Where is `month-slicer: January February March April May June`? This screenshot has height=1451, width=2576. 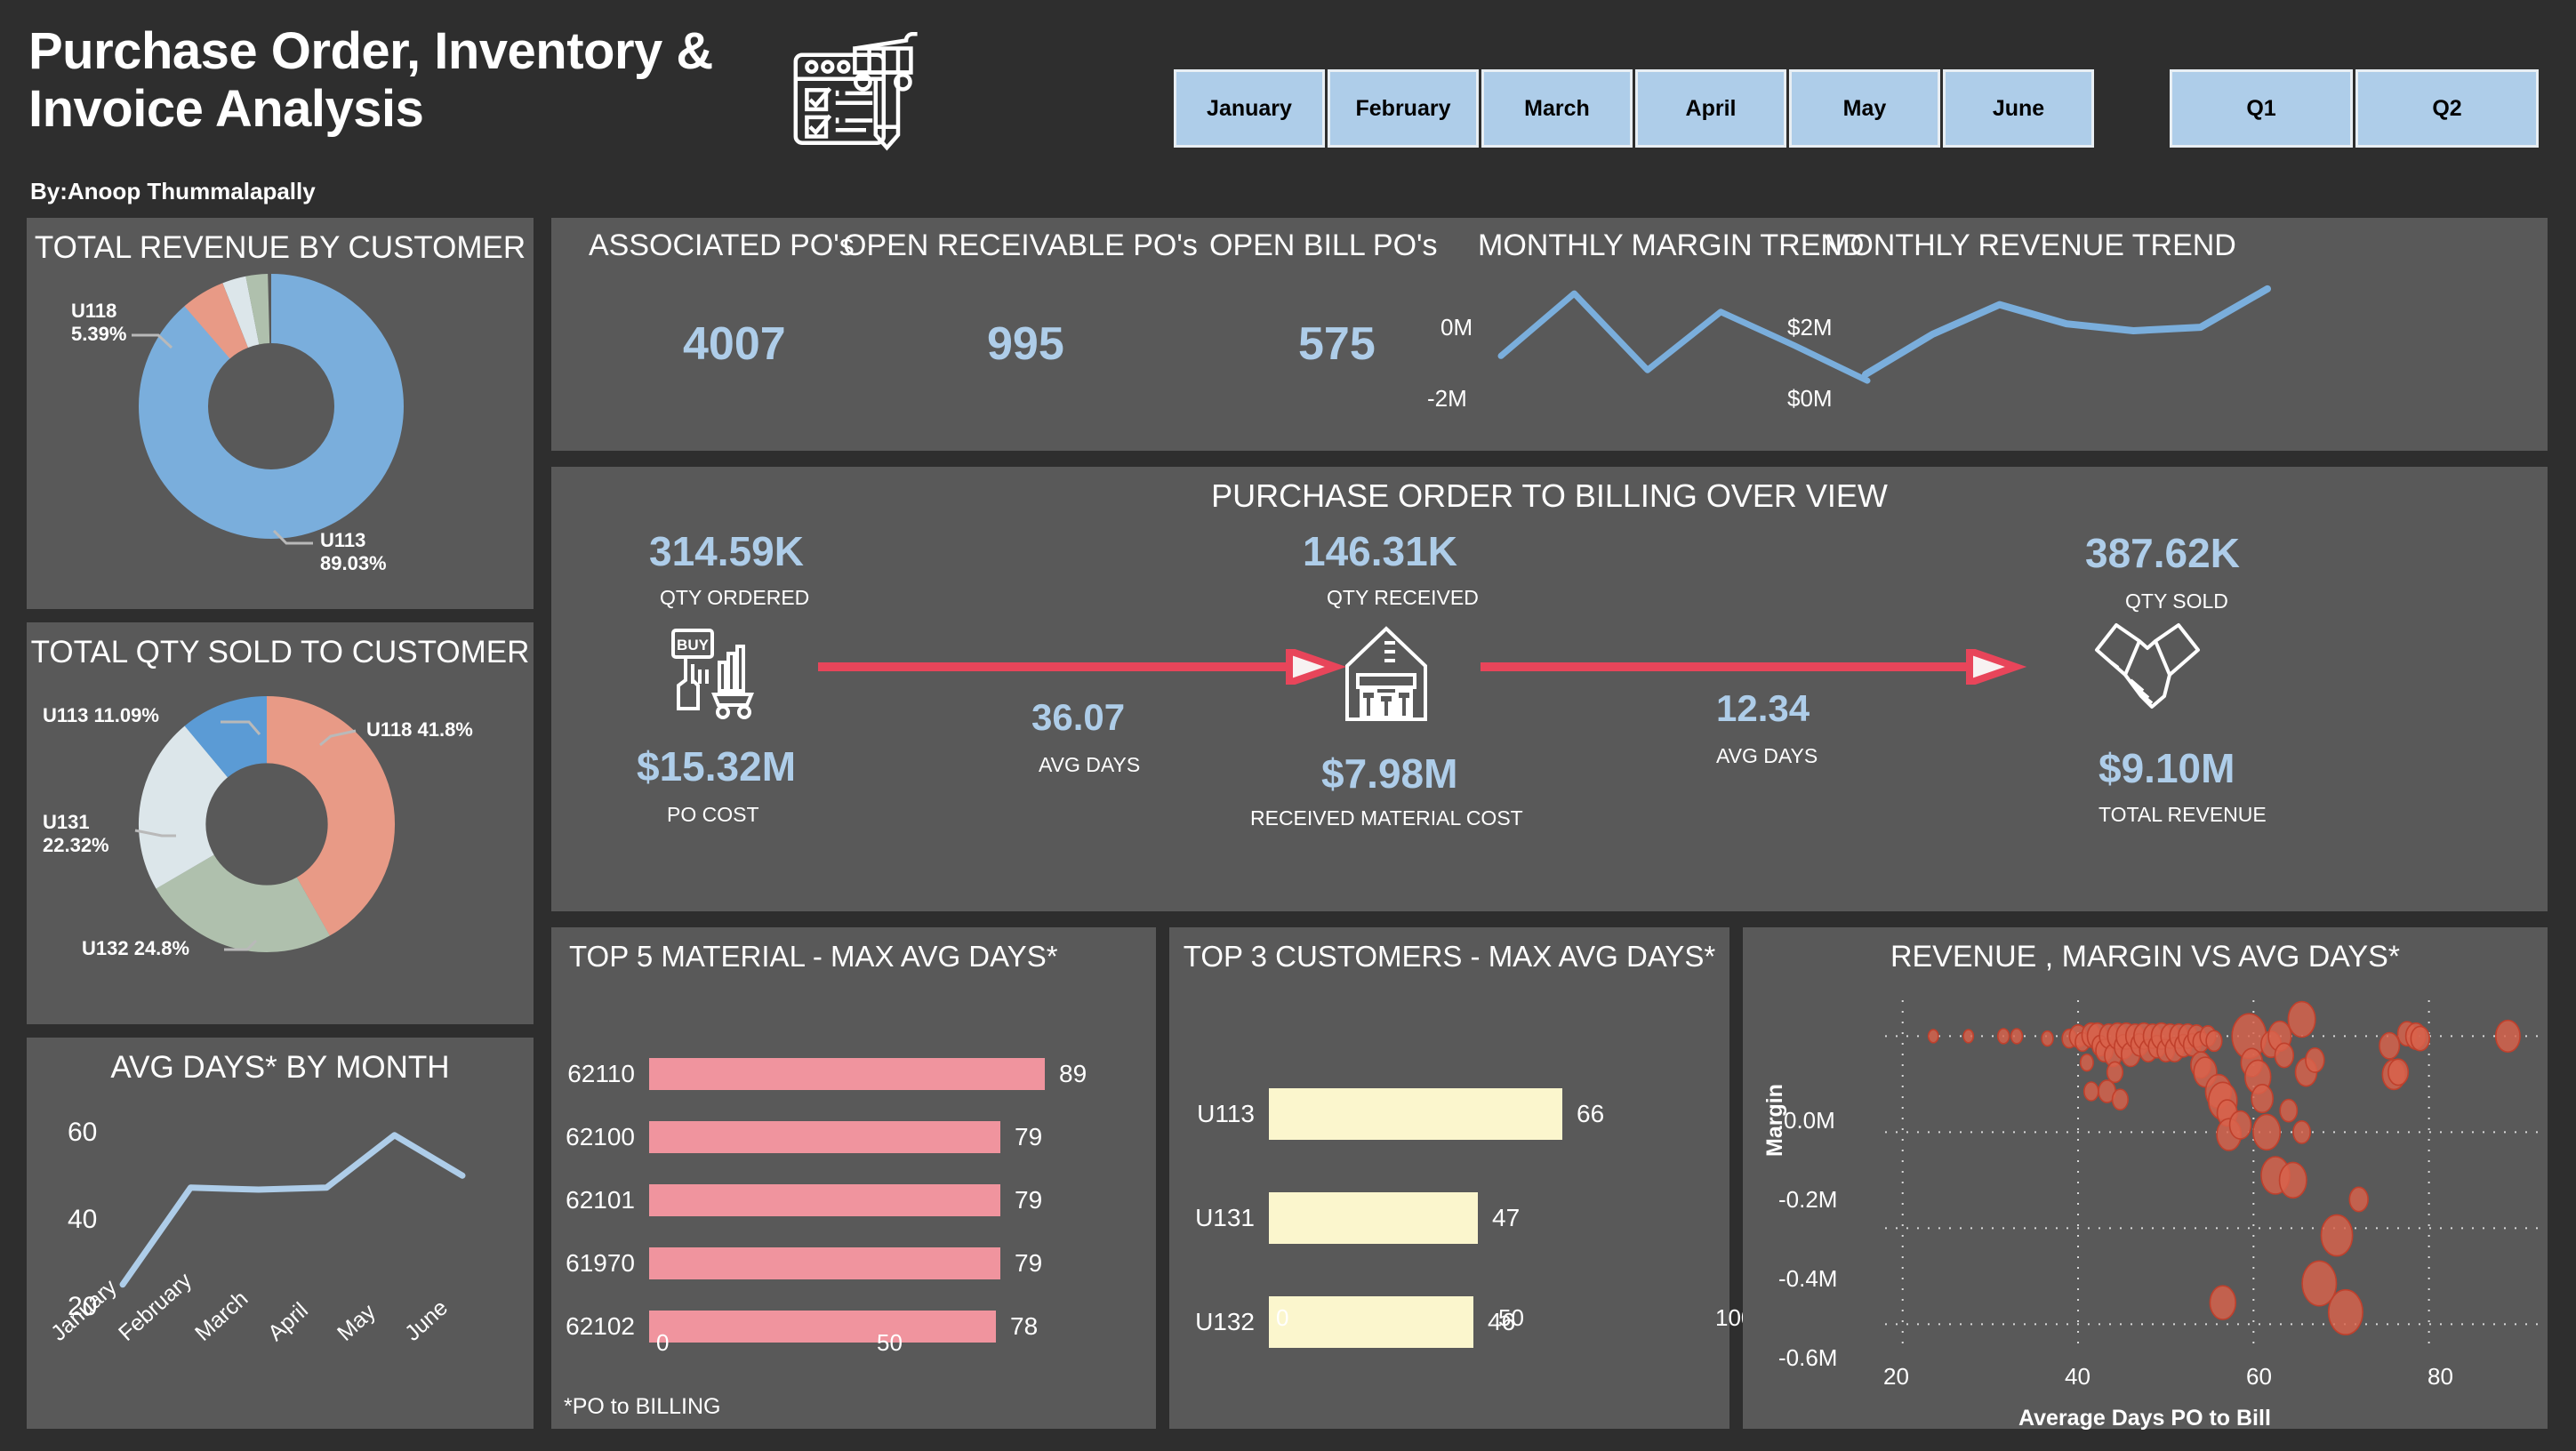
month-slicer: January February March April May June is located at coordinates (1635, 108).